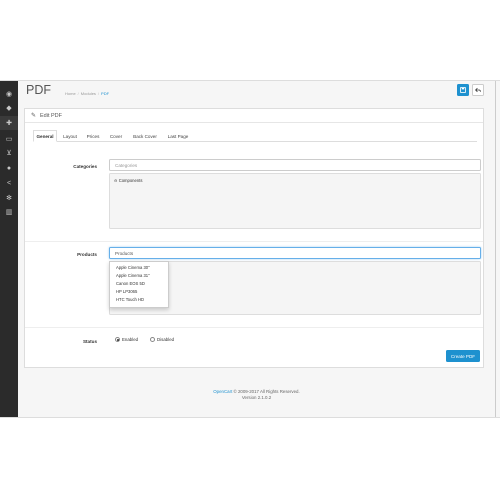 The width and height of the screenshot is (500, 500). Describe the element at coordinates (166, 339) in the screenshot. I see `disabled-label: Disabled` at that location.